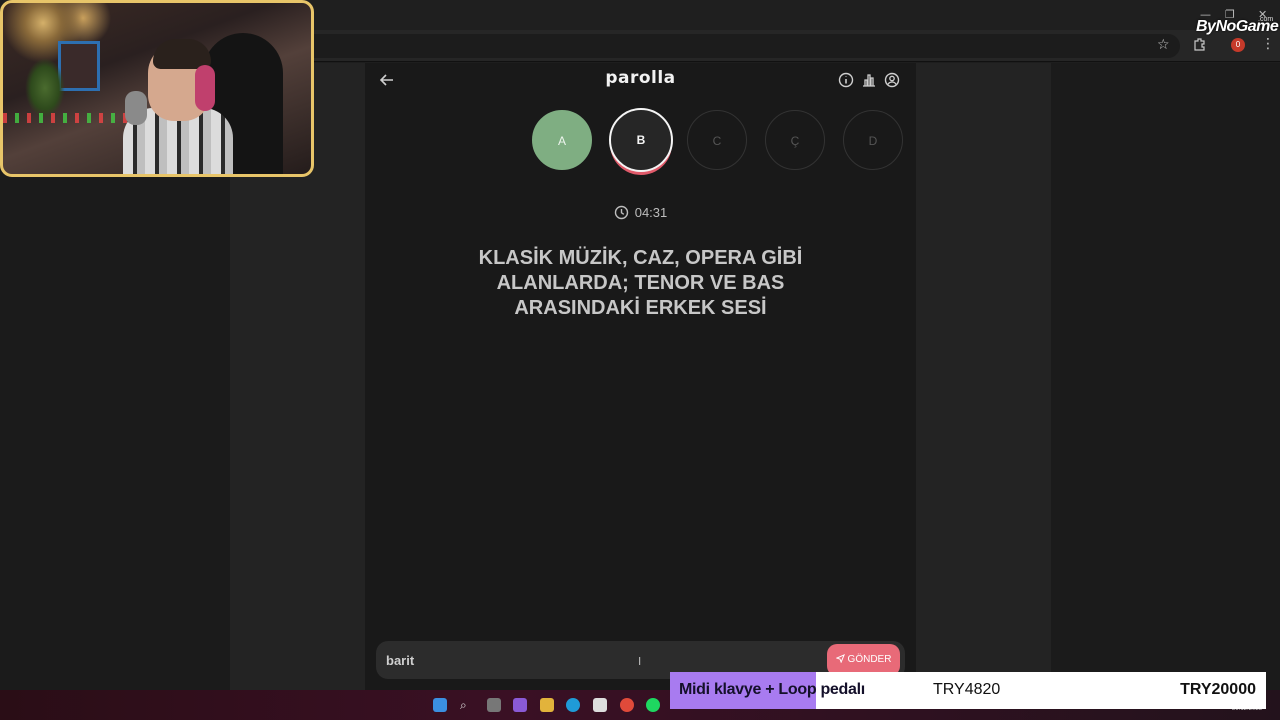  I want to click on timer: 04:31, so click(640, 212).